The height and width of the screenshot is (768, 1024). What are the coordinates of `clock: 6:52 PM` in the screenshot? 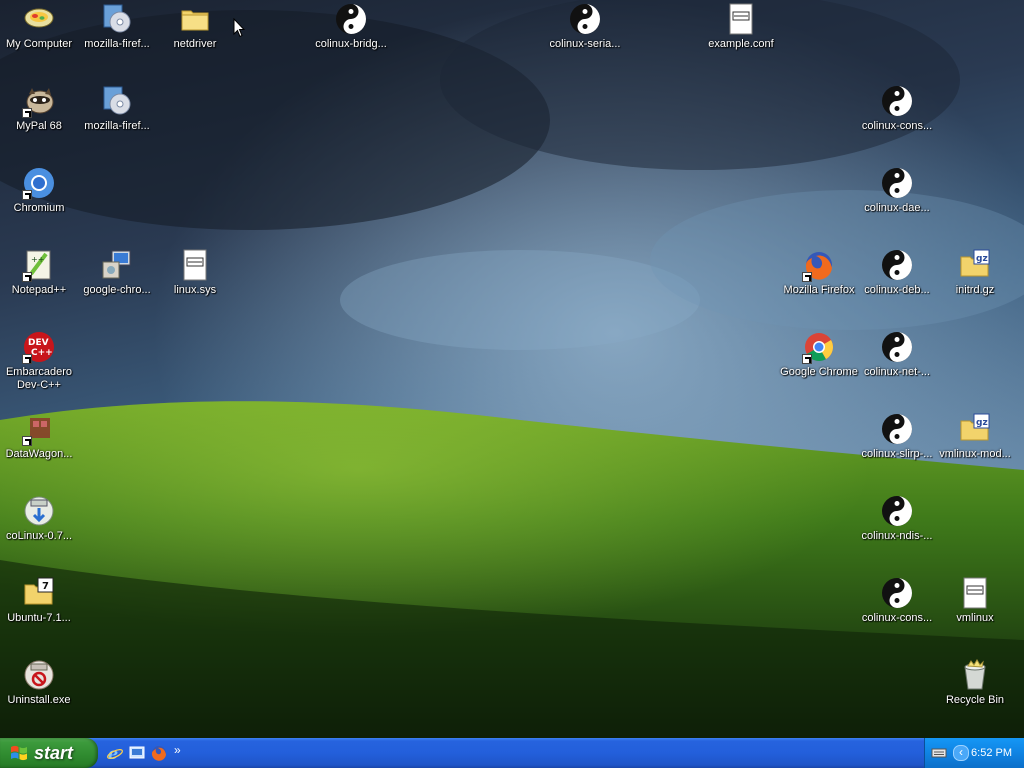 It's located at (991, 753).